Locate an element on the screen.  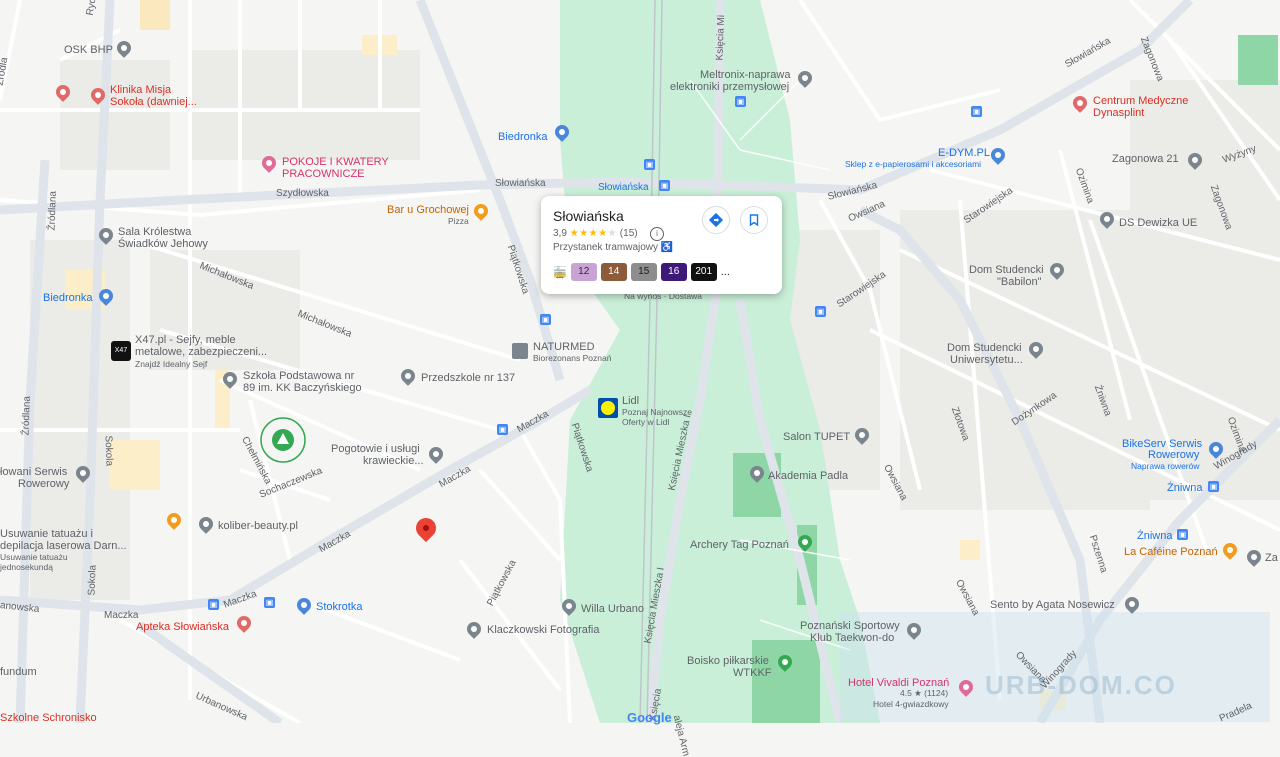
poi-boisko: Boisko piłkarskie is located at coordinates (728, 661).